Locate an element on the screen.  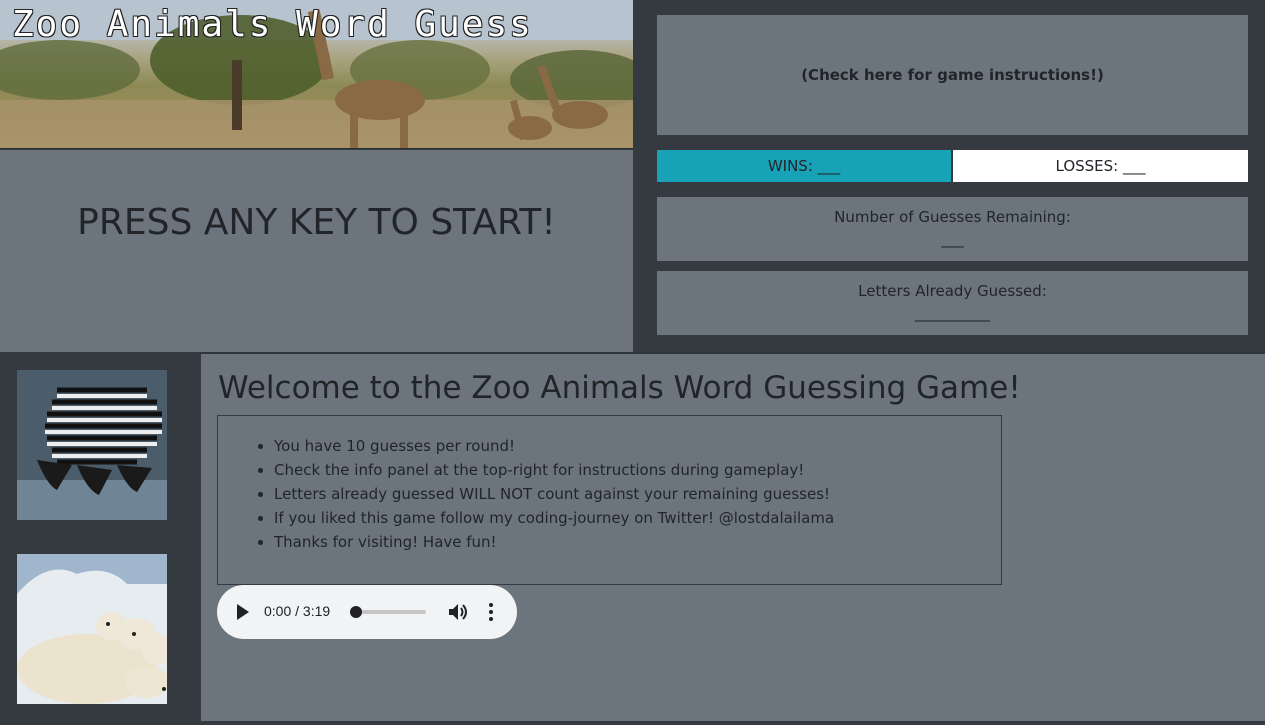
more-options-icon is located at coordinates (491, 612).